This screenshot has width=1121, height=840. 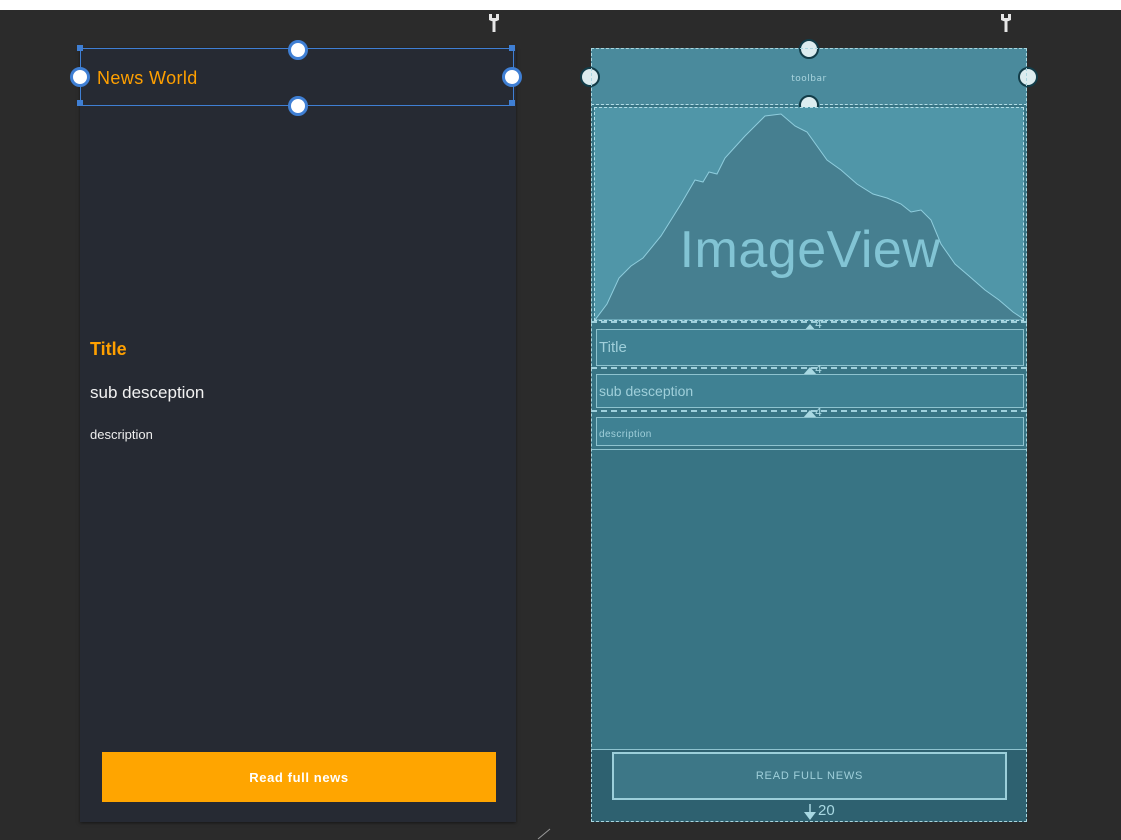 I want to click on description-view-outline, so click(x=810, y=431).